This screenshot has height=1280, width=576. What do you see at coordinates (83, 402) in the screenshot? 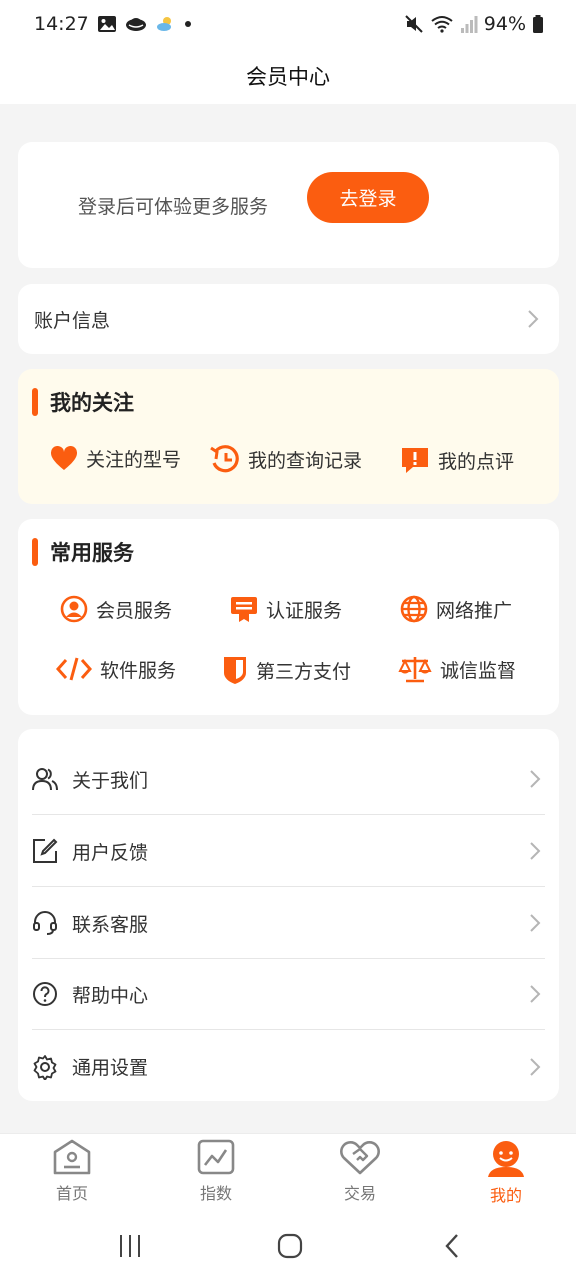
I see `my-follow-title: 我的关注` at bounding box center [83, 402].